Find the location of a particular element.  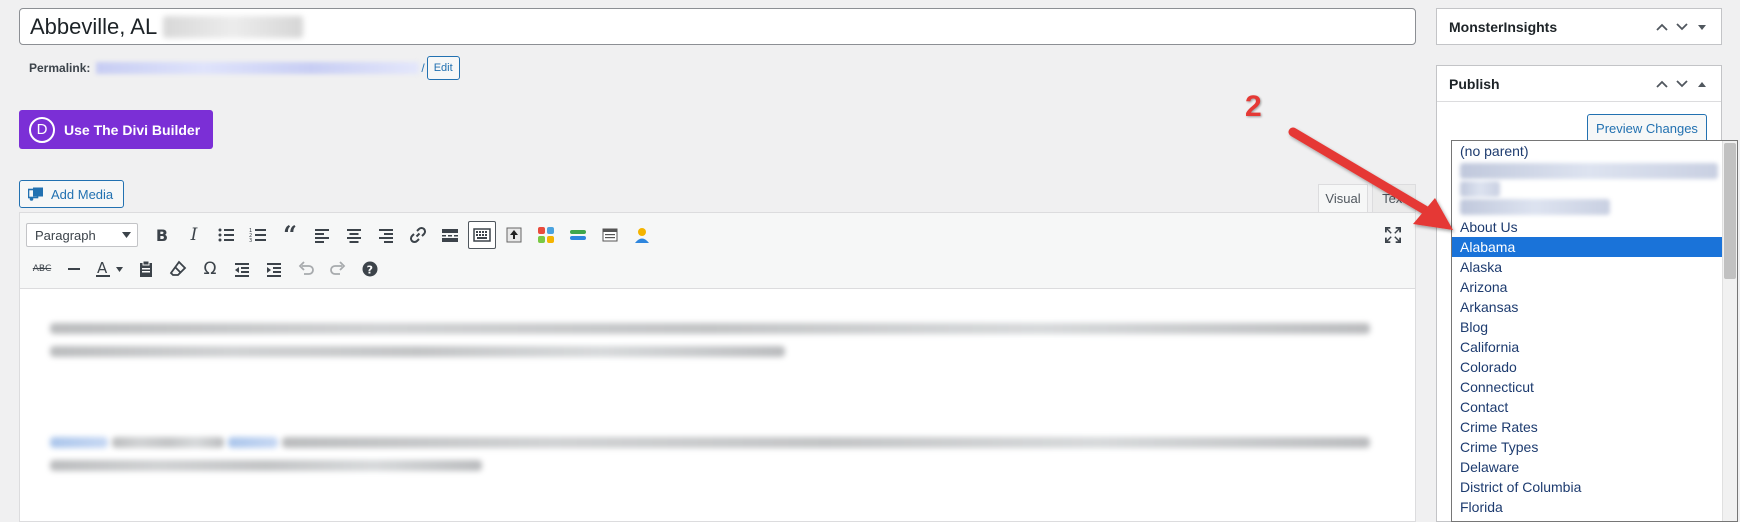

monsterinsights-box: MonsterInsights is located at coordinates (1579, 26).